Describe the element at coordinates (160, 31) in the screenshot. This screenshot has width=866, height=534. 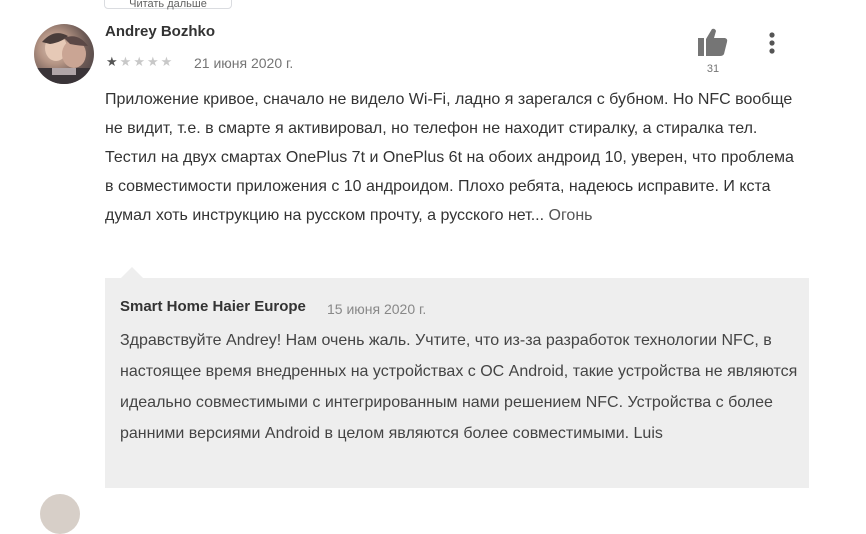
I see `review-author: Andrey Bozhko` at that location.